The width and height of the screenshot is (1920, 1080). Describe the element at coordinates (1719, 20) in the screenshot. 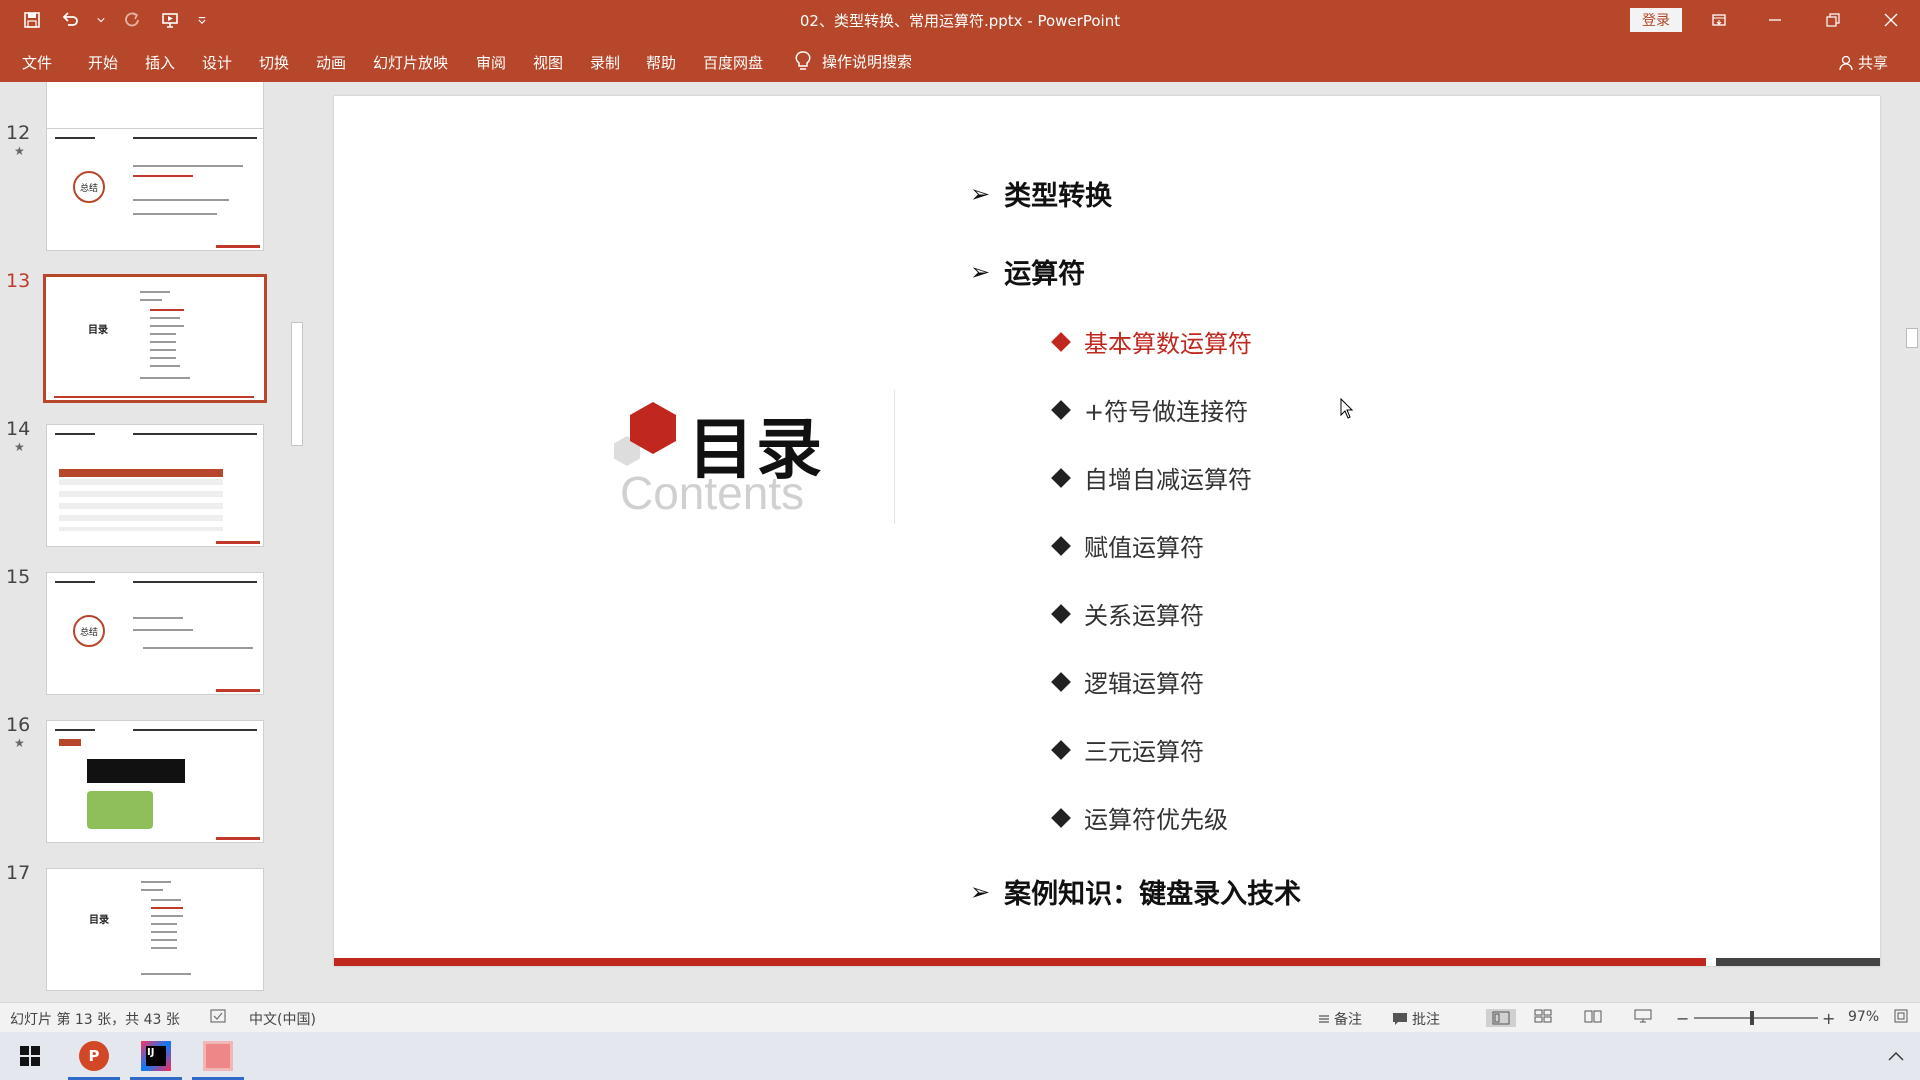

I see `ribbon-display-options-icon` at that location.